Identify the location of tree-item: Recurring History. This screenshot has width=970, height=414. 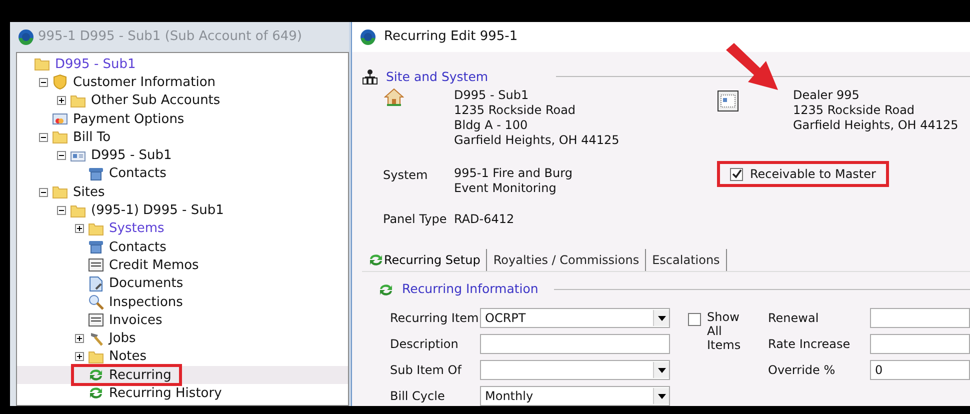
(159, 393).